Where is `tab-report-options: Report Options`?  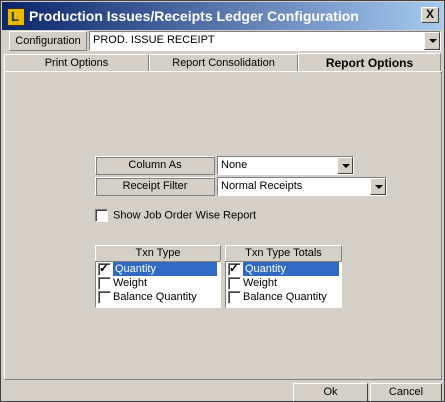
tab-report-options: Report Options is located at coordinates (369, 63).